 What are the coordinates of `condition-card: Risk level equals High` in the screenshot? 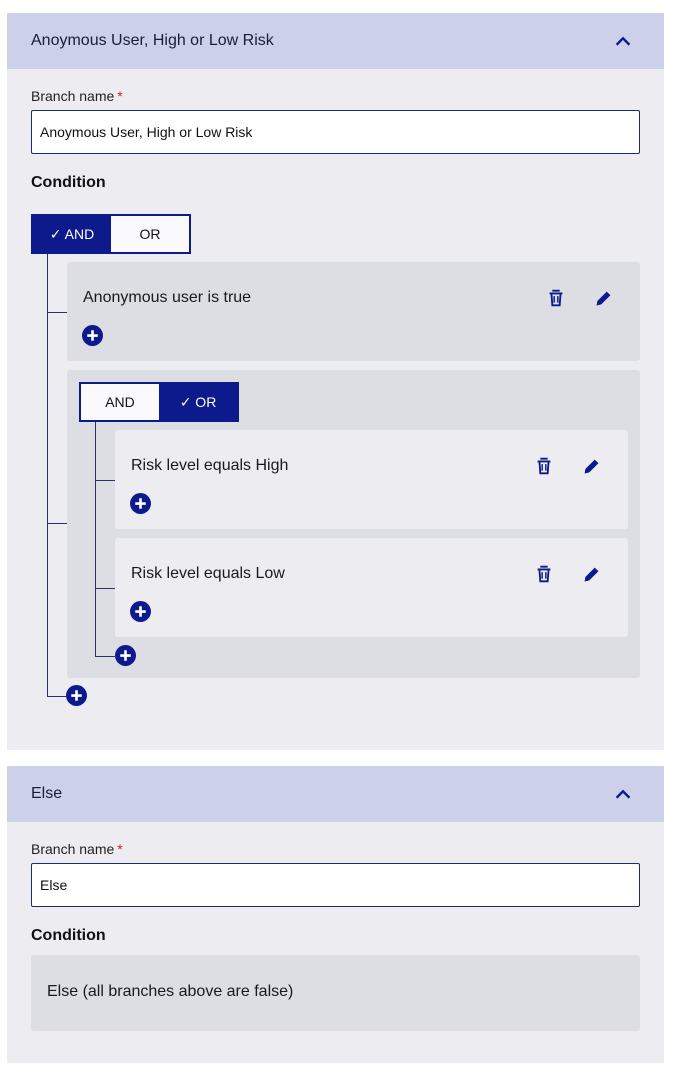 It's located at (371, 479).